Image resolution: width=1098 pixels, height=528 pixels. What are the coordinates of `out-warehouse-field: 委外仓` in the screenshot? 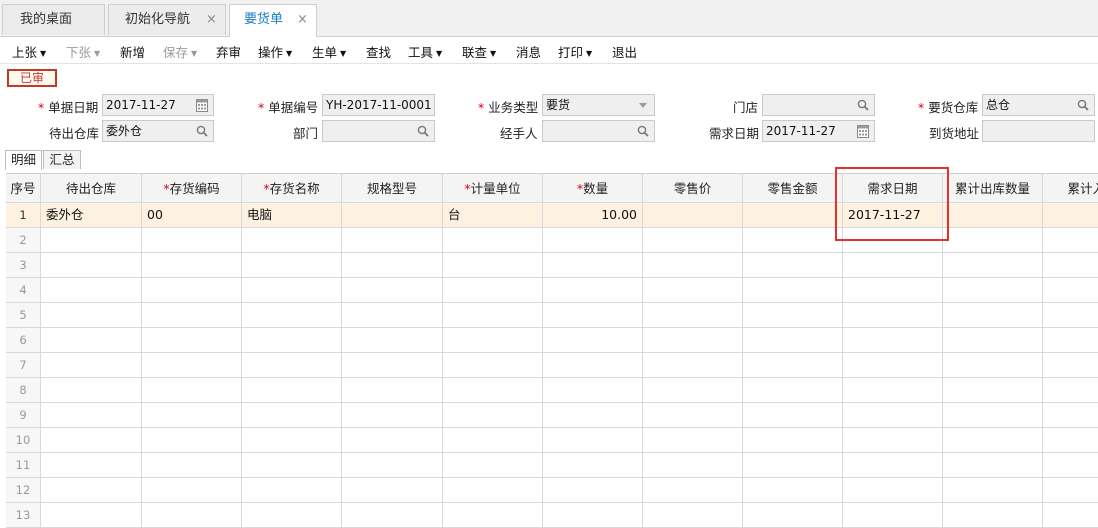 It's located at (158, 131).